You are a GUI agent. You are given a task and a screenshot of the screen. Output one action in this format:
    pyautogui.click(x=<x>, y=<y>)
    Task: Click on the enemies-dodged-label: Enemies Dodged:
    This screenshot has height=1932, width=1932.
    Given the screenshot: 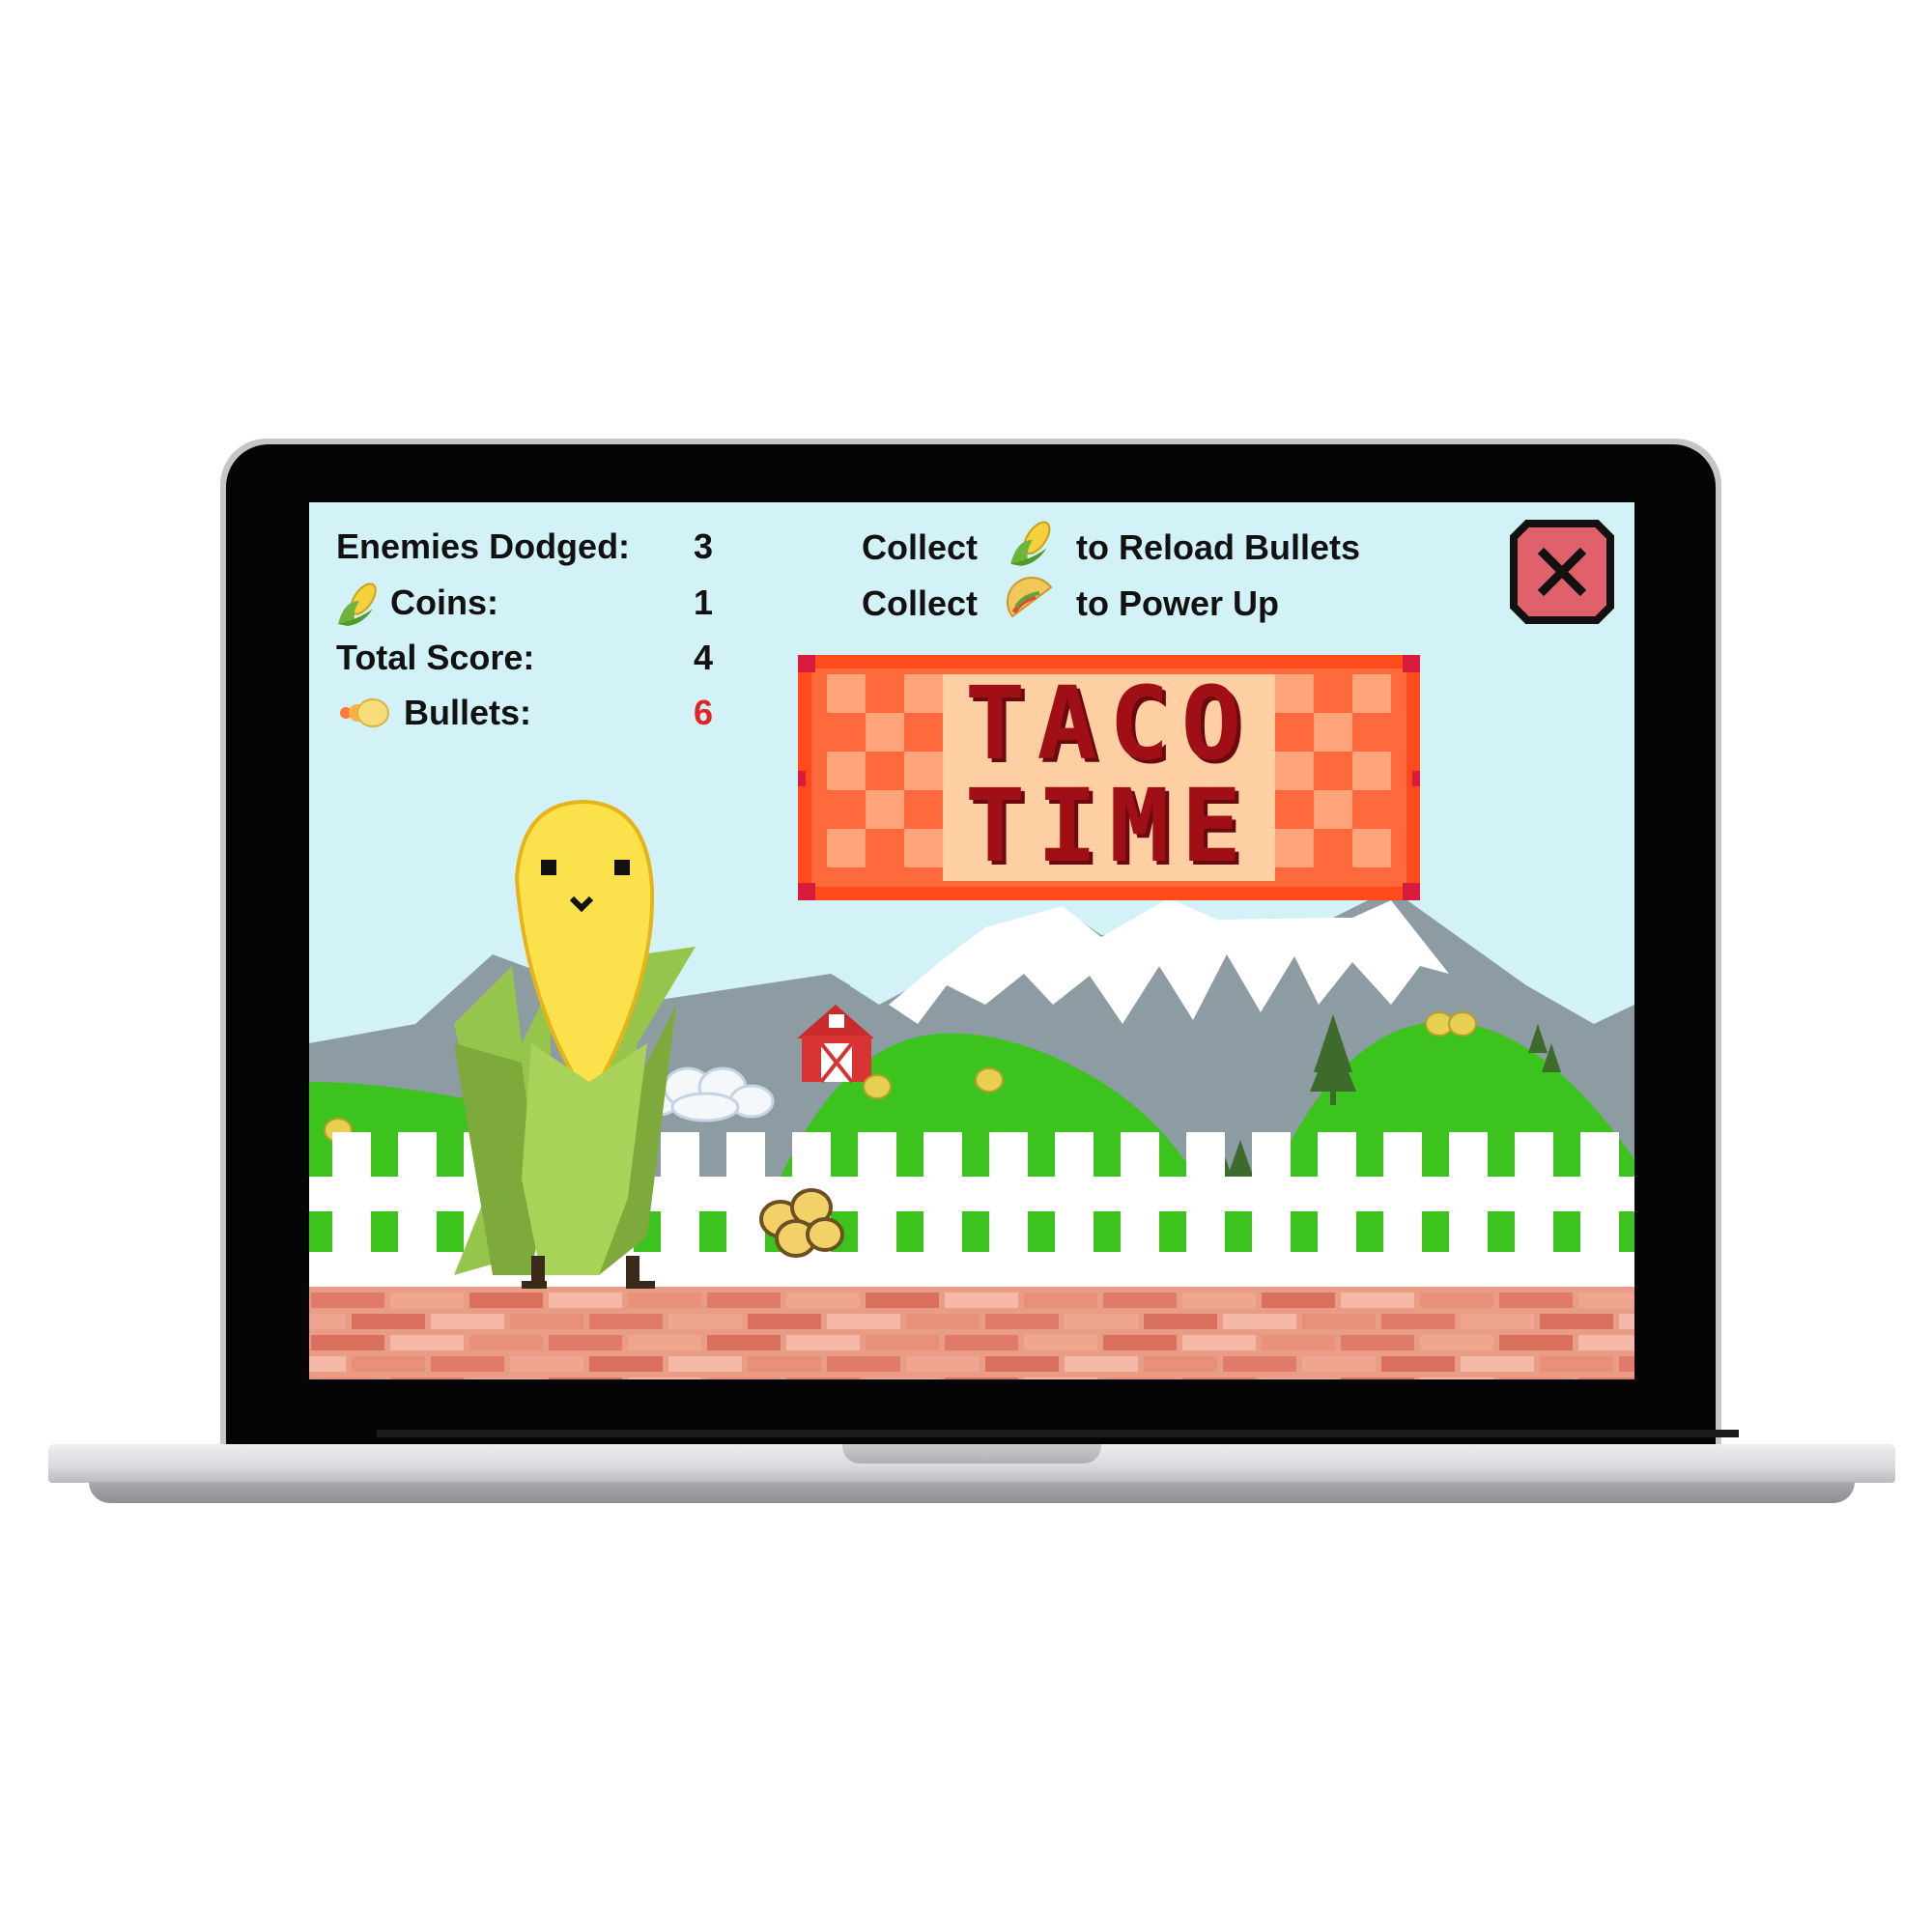 What is the action you would take?
    pyautogui.click(x=483, y=546)
    